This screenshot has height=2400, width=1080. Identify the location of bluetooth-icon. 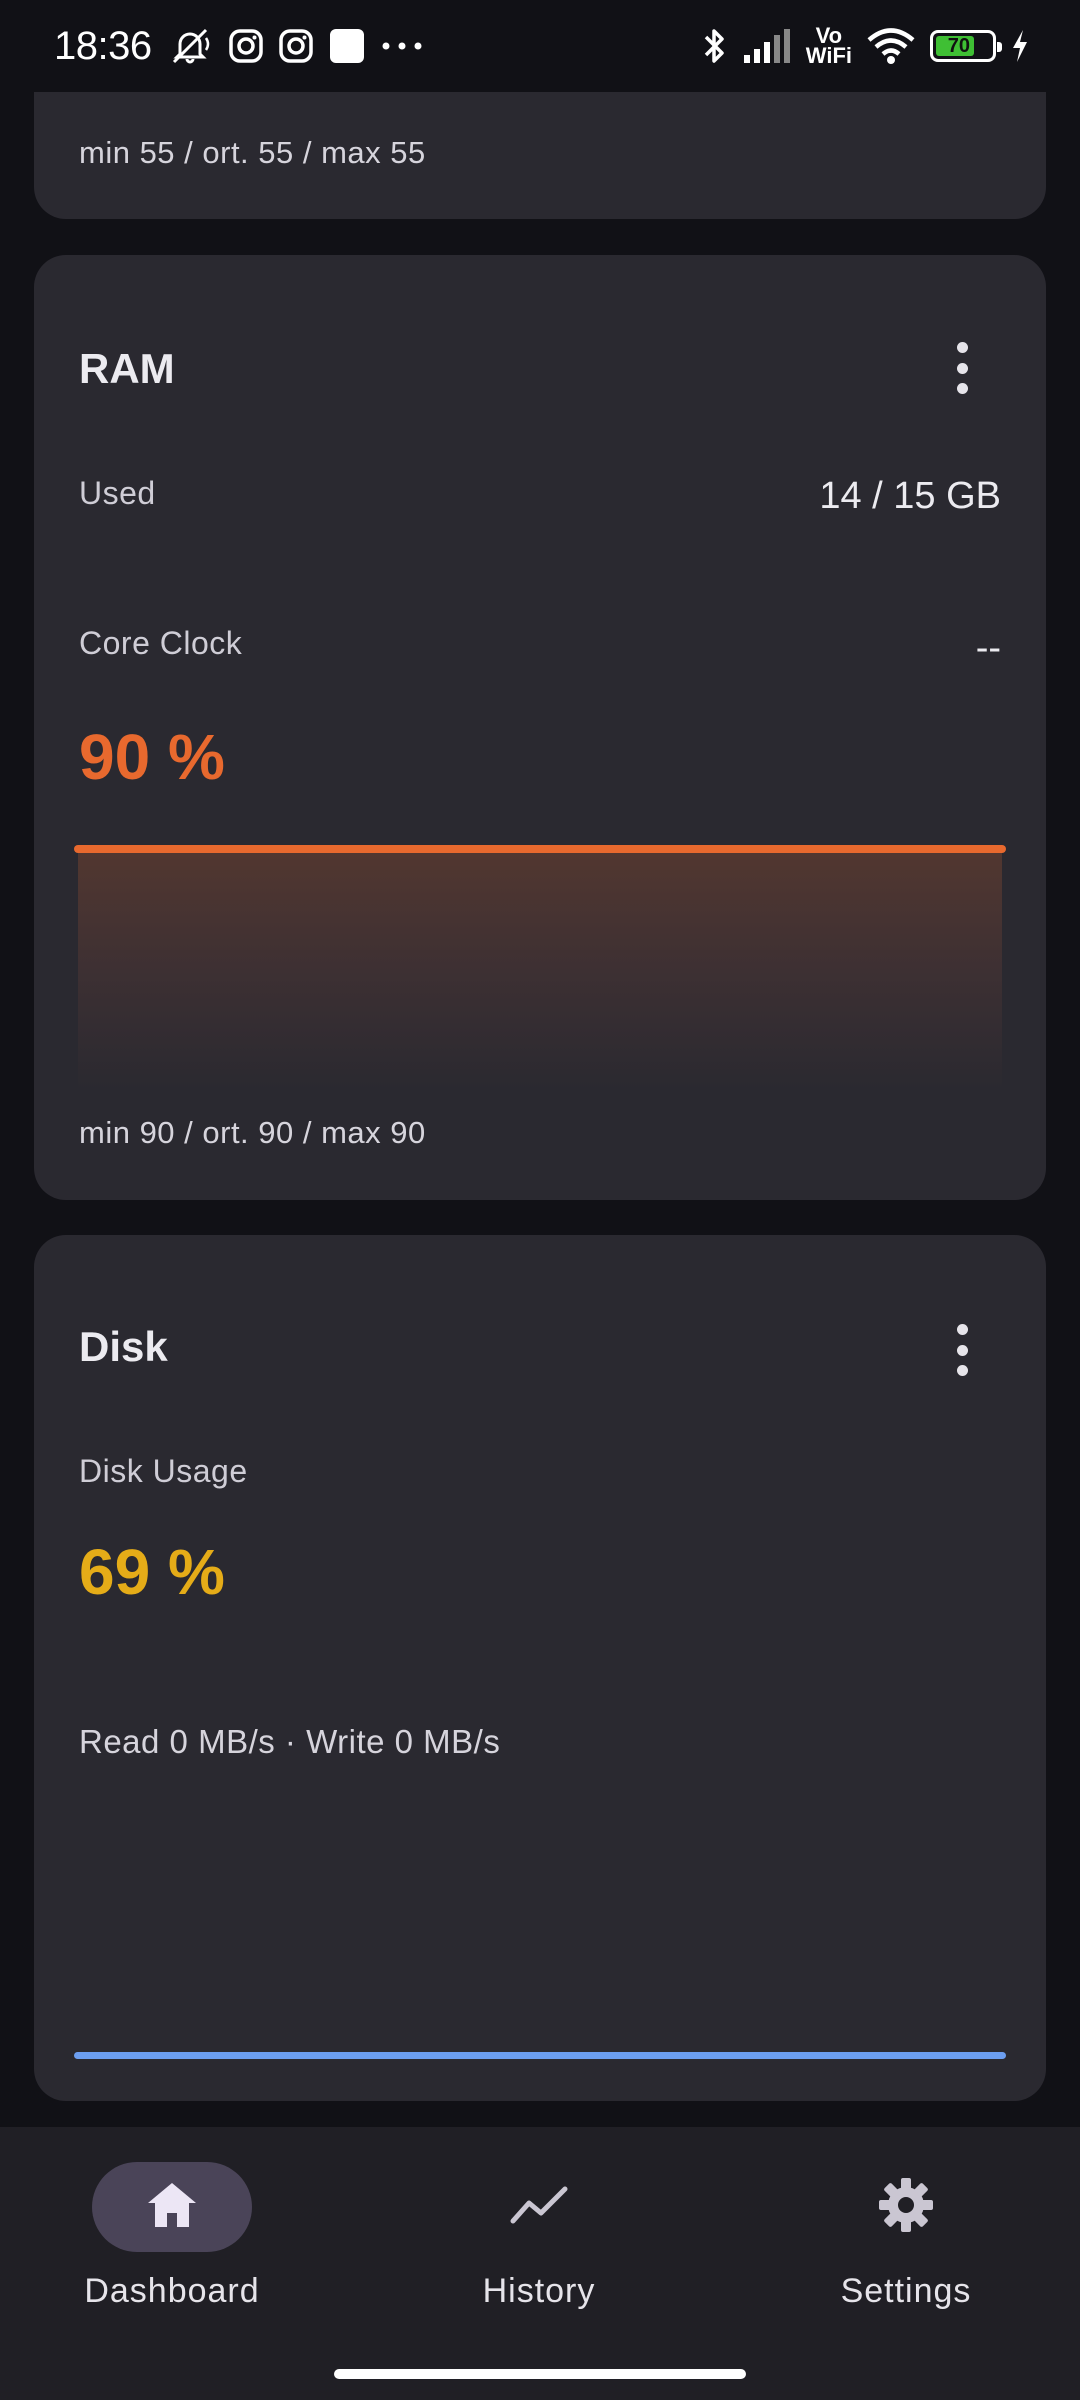
(715, 46).